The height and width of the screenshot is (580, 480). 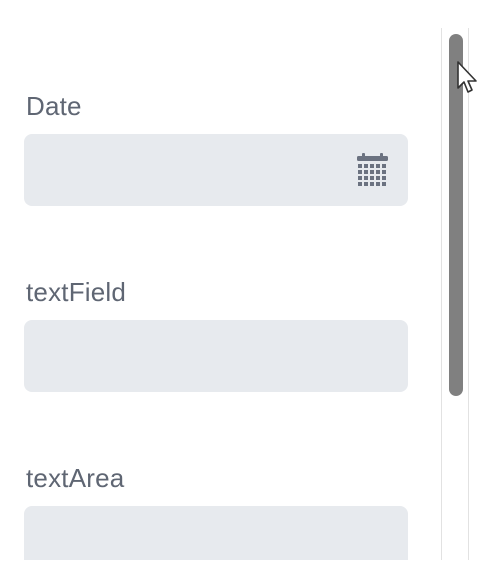 What do you see at coordinates (372, 169) in the screenshot?
I see `calendar-icon` at bounding box center [372, 169].